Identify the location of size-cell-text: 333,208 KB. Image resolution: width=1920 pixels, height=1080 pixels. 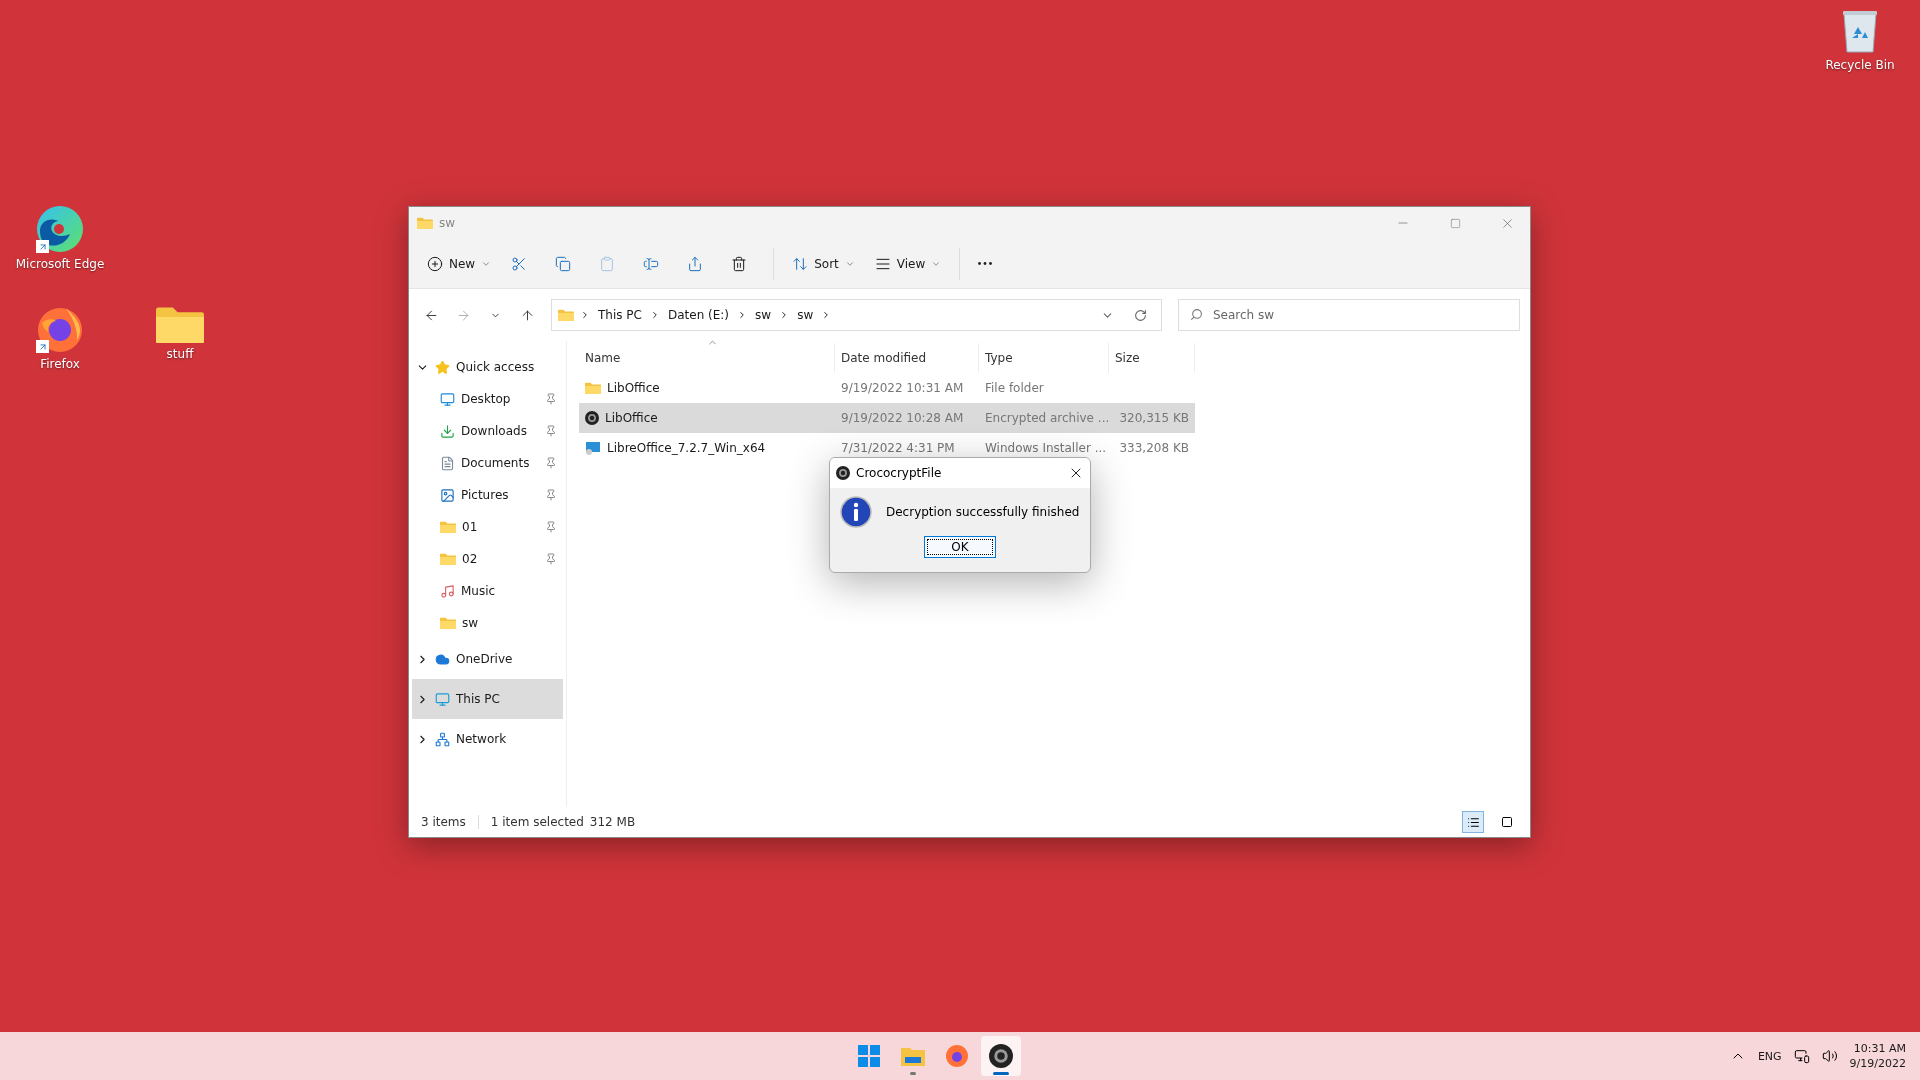
(1154, 448).